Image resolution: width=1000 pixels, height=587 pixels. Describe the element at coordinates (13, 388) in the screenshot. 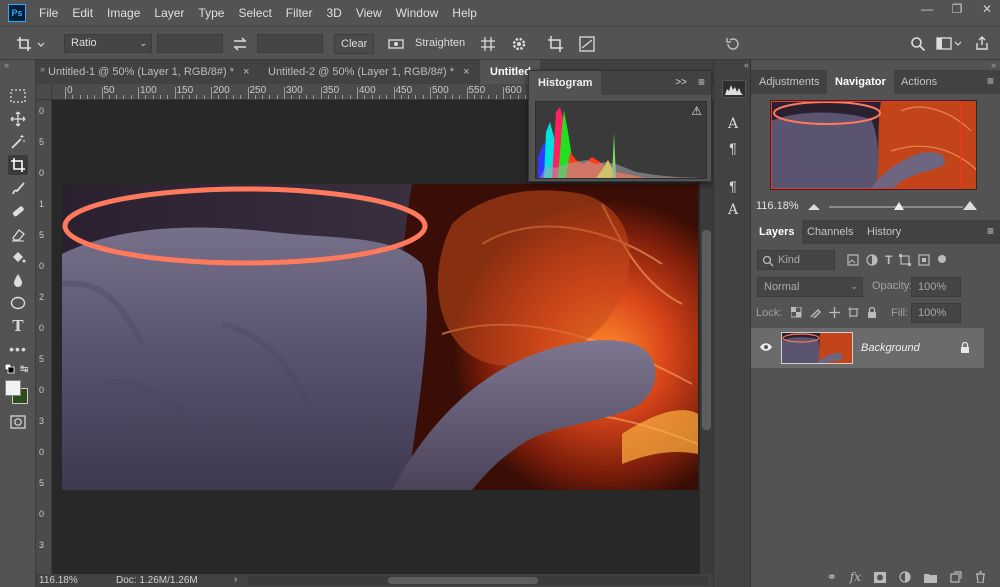

I see `foreground-color-swatch` at that location.